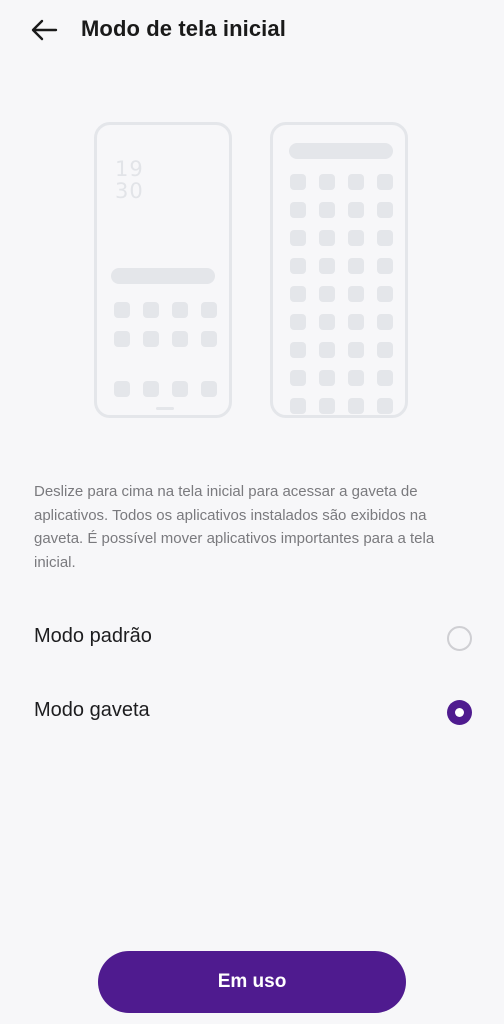 Image resolution: width=504 pixels, height=1024 pixels. I want to click on page-title: Modo de tela inicial, so click(183, 28).